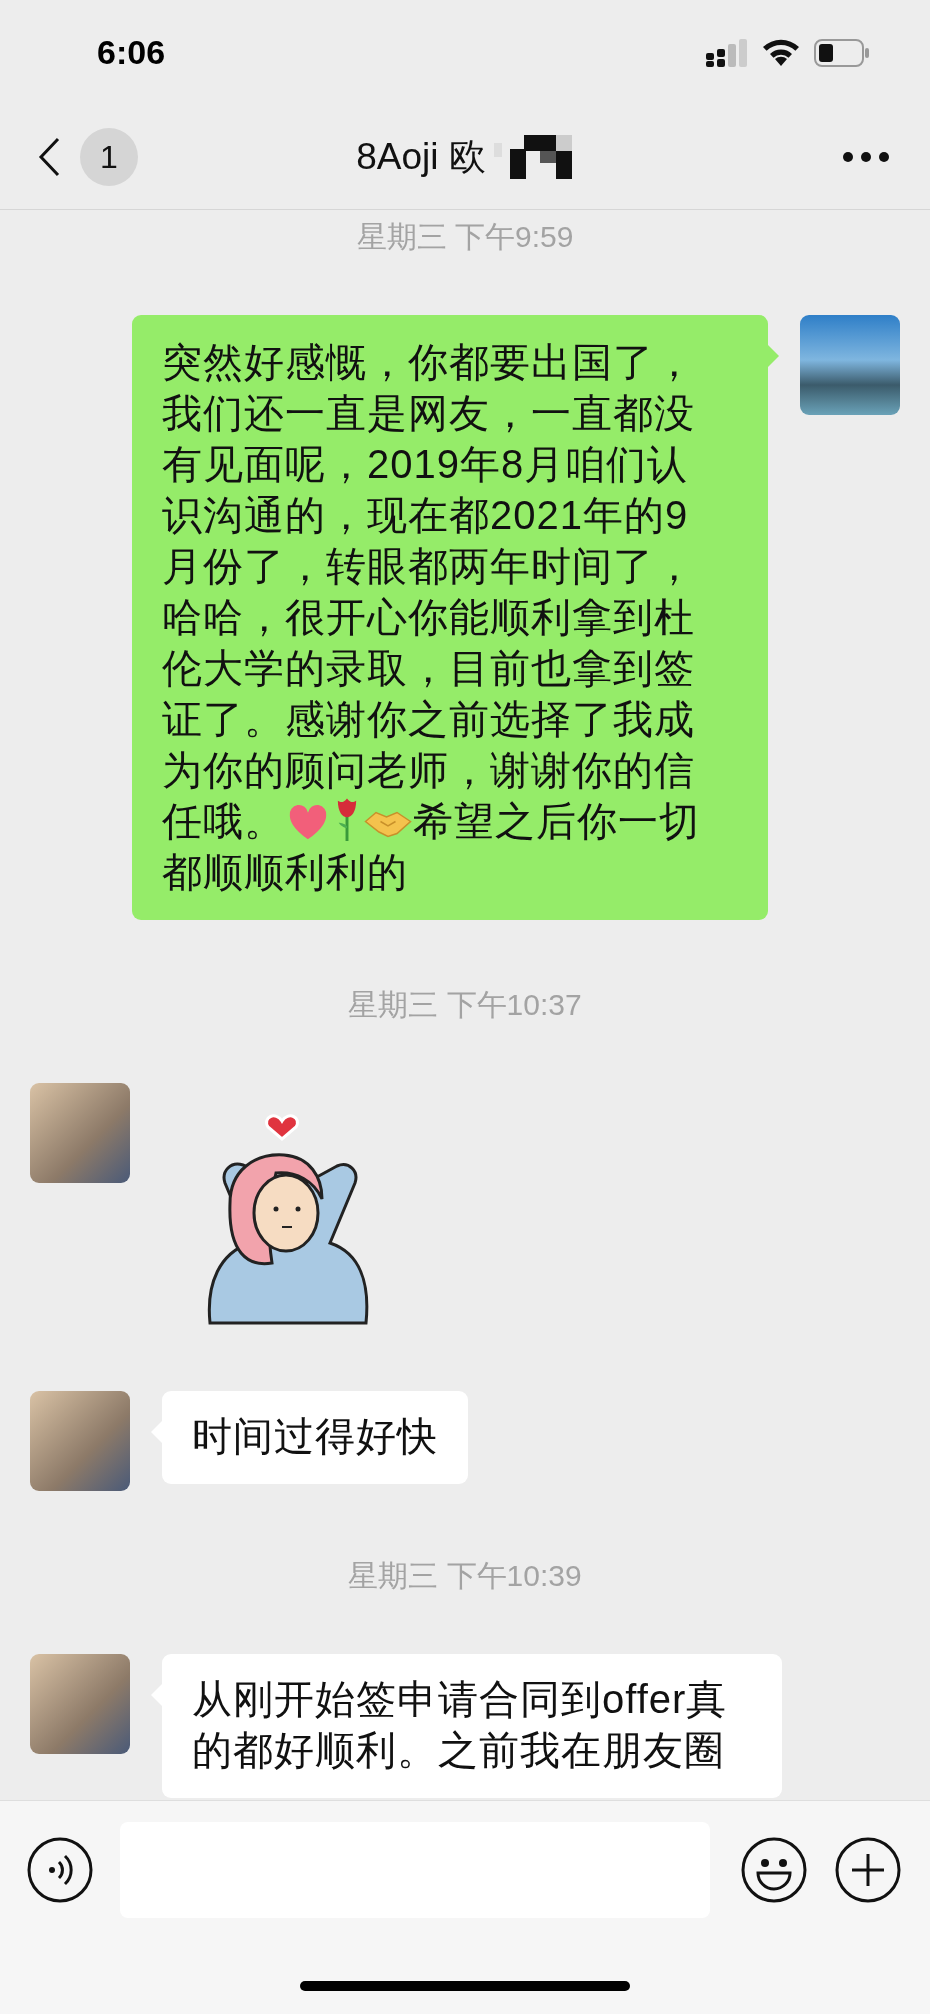 This screenshot has height=2014, width=930. I want to click on more-options-icon, so click(866, 157).